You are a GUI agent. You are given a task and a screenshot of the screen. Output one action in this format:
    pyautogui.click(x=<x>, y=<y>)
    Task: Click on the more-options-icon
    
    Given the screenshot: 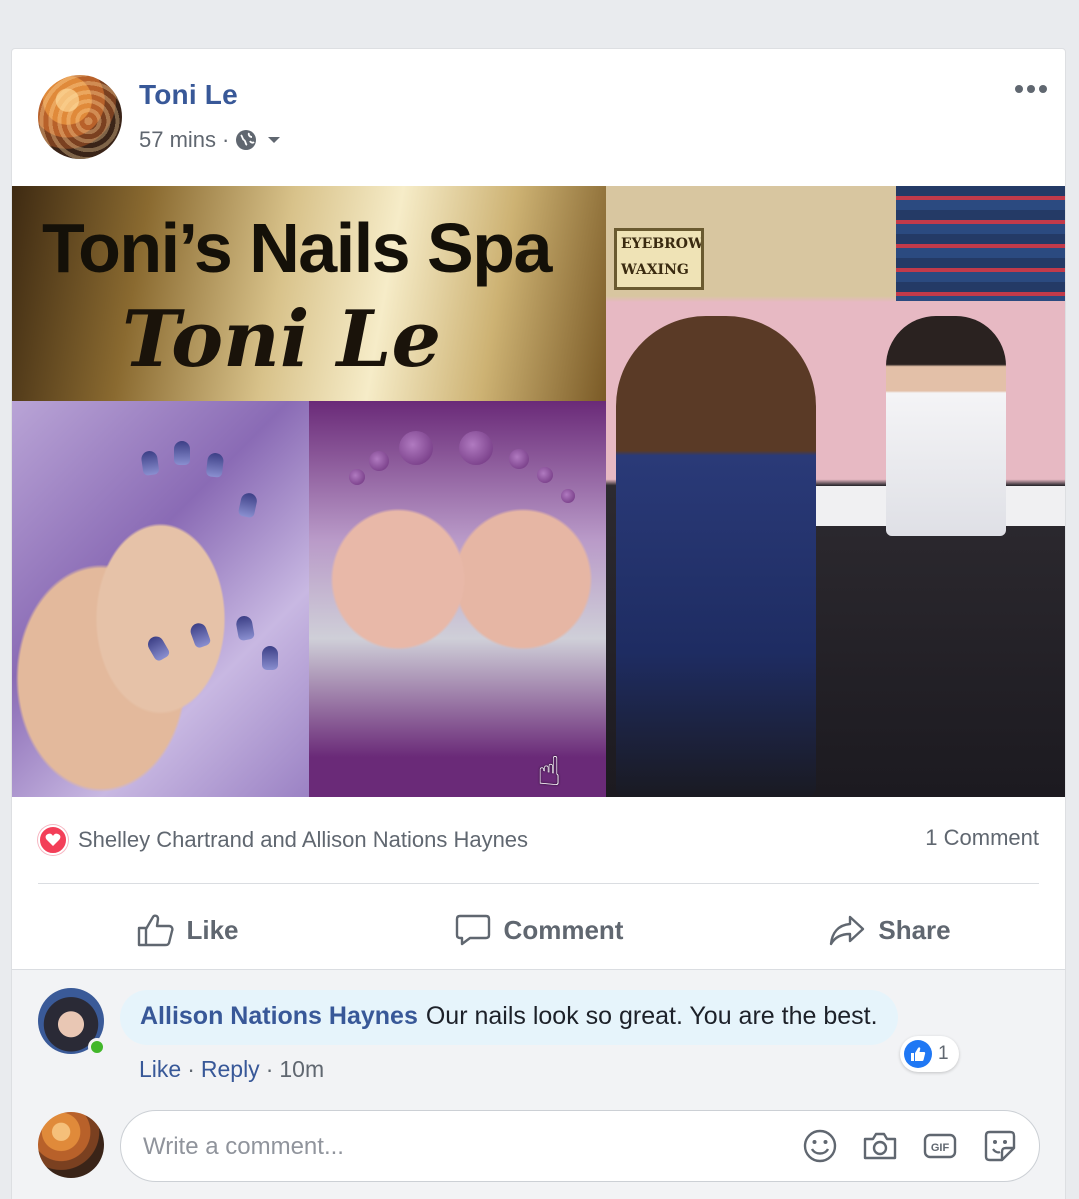 What is the action you would take?
    pyautogui.click(x=1031, y=89)
    